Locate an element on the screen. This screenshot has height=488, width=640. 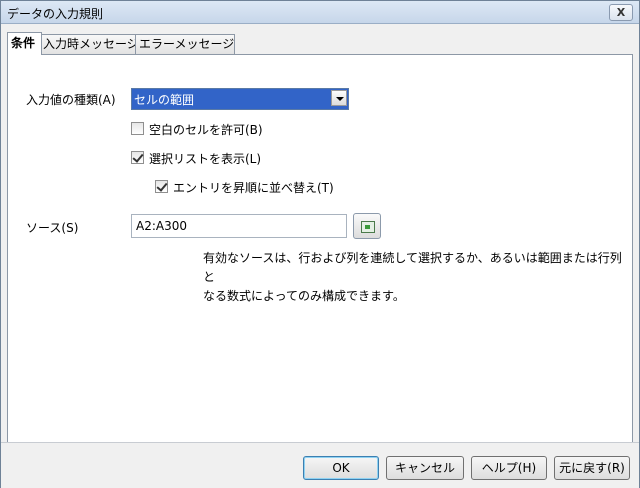
help-line-1: 有効なソースは、行および列を連続して選択するか、あるいは範囲または行列と is located at coordinates (412, 267).